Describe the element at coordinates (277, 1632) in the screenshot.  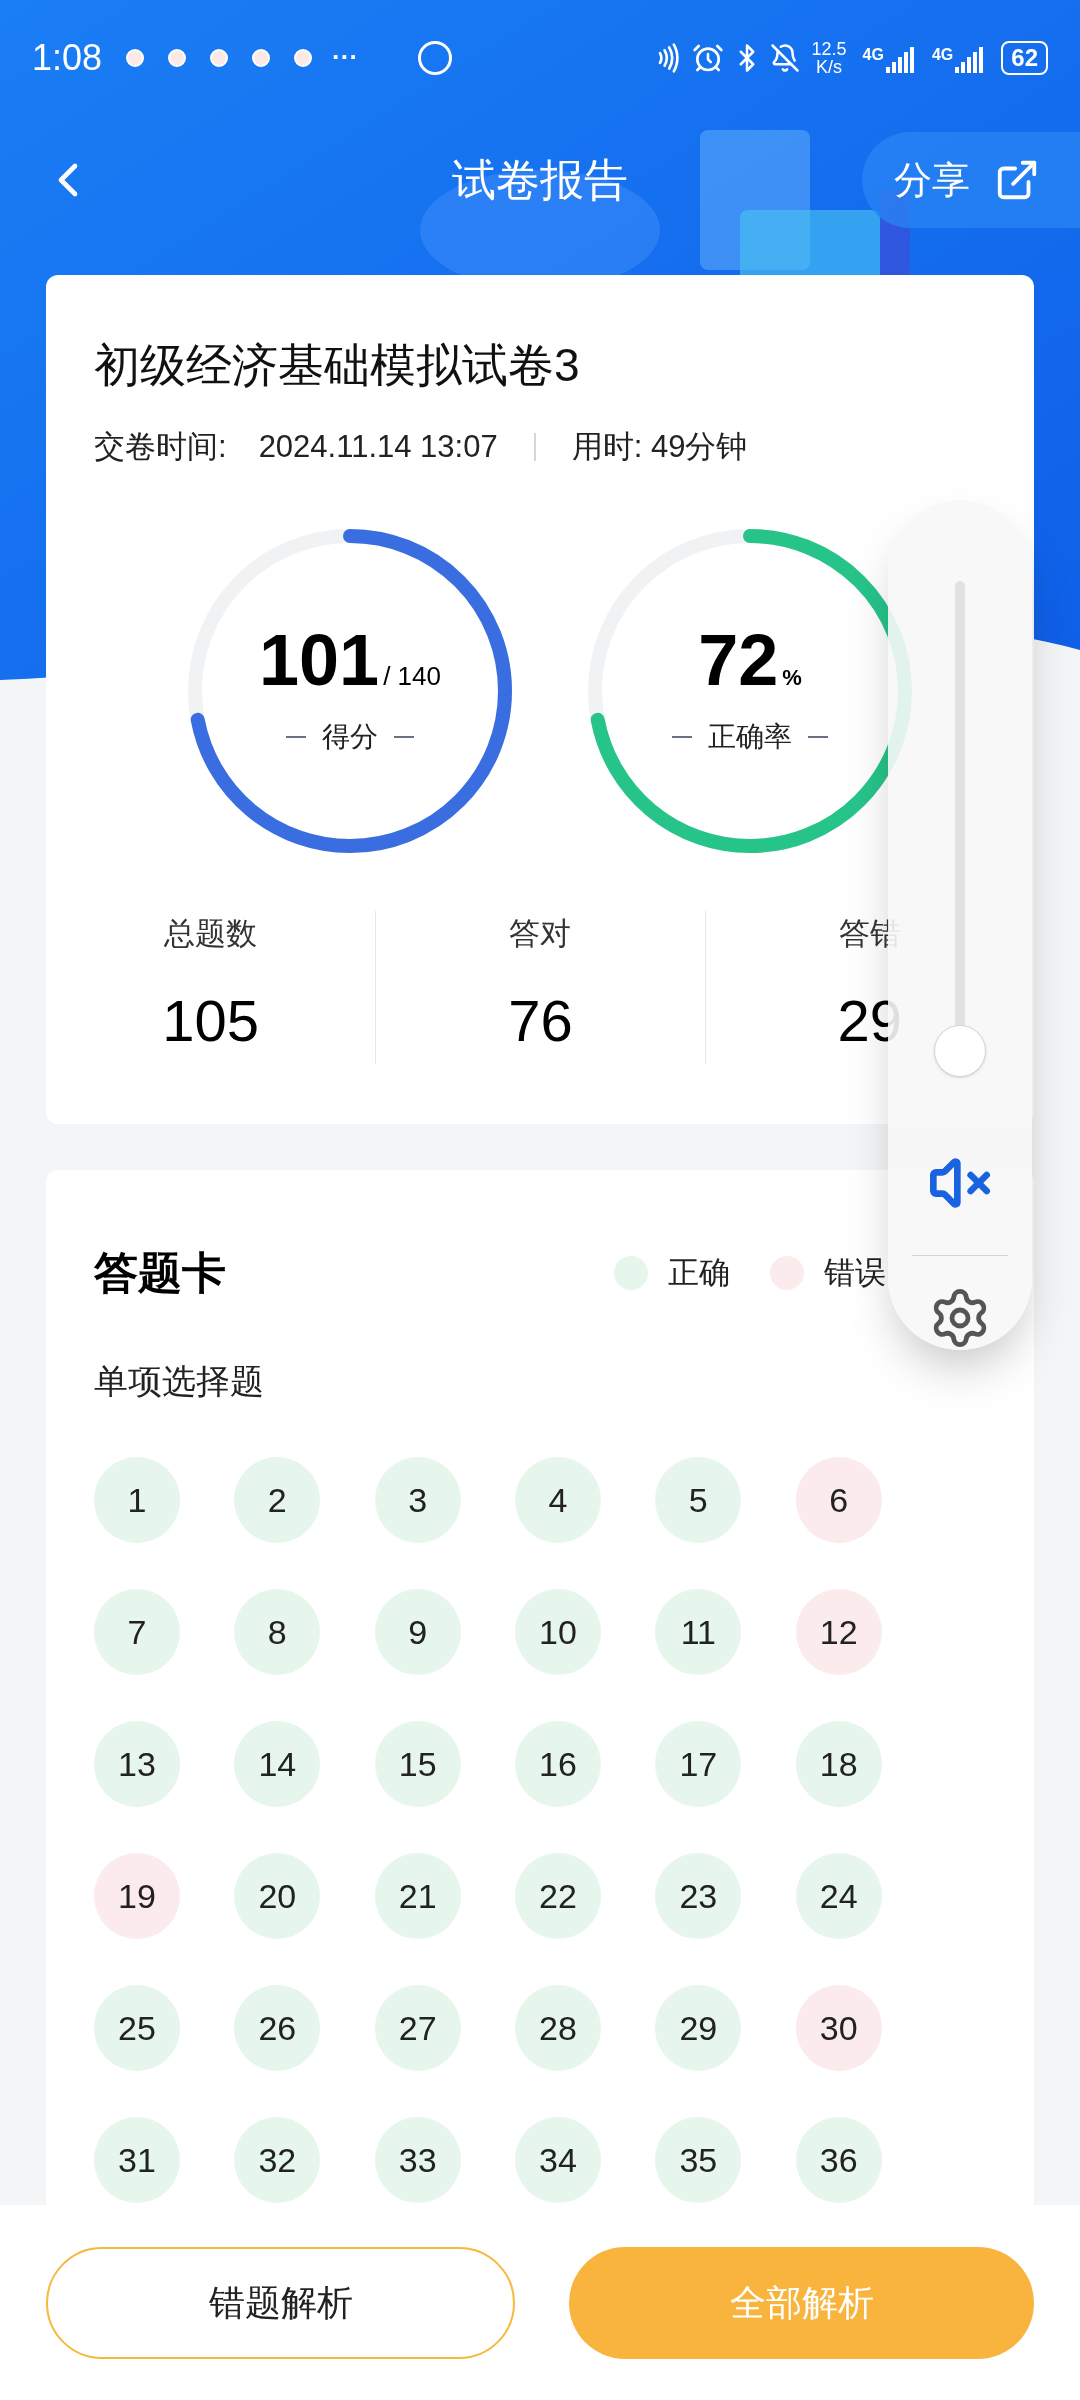
I see `question-number: 8` at that location.